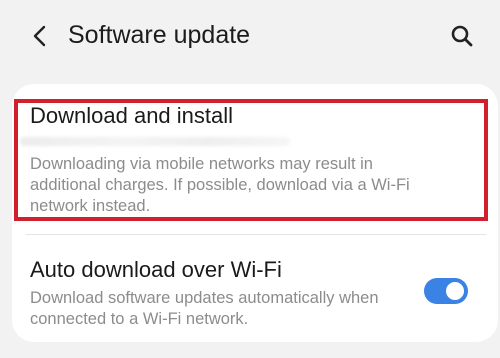 The width and height of the screenshot is (500, 358). What do you see at coordinates (159, 35) in the screenshot?
I see `page-title: Software update` at bounding box center [159, 35].